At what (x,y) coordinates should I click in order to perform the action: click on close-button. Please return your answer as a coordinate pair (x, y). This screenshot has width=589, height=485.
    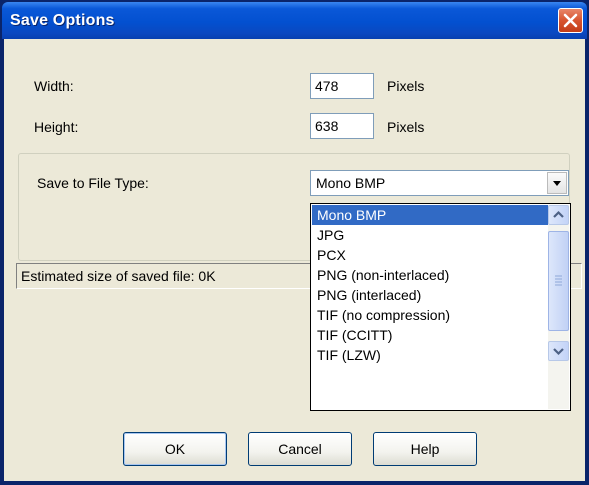
    Looking at the image, I should click on (570, 20).